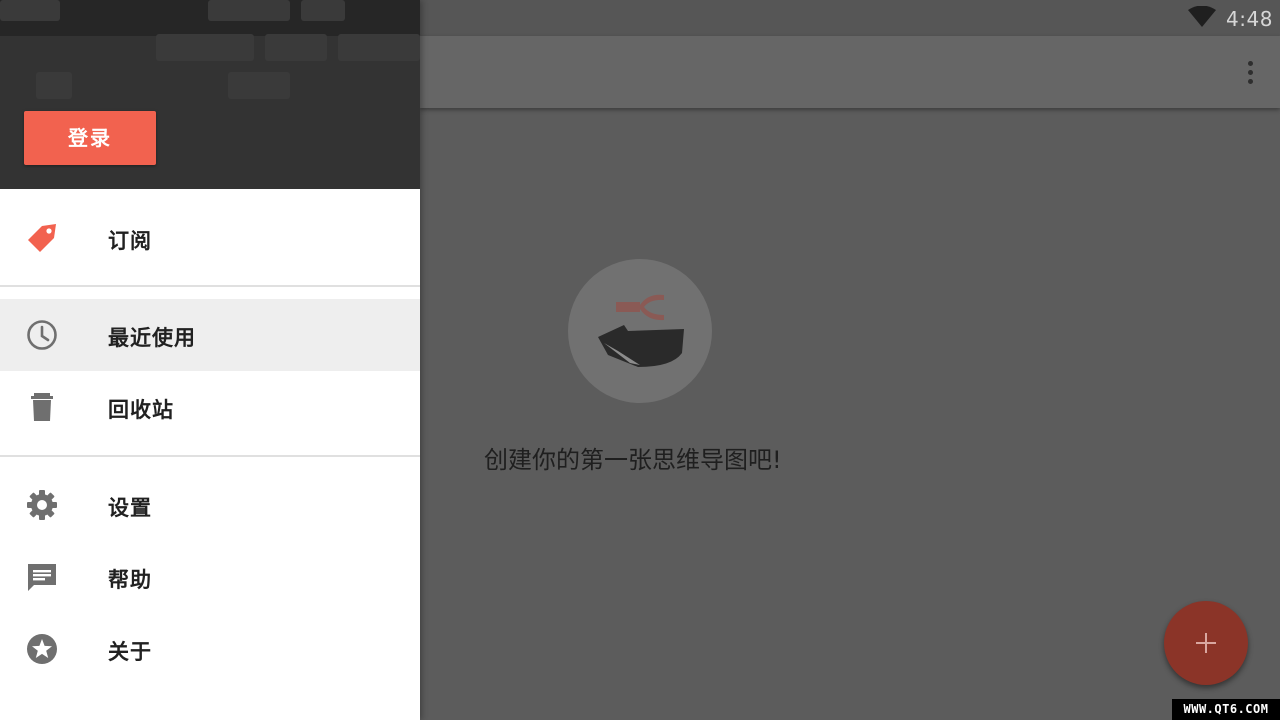  What do you see at coordinates (130, 580) in the screenshot?
I see `nav-item-label: 帮助` at bounding box center [130, 580].